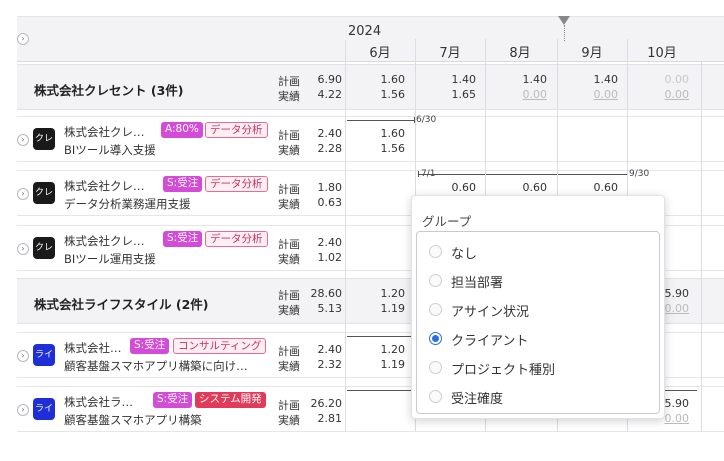 The height and width of the screenshot is (461, 724). What do you see at coordinates (110, 259) in the screenshot?
I see `task-name: BIツール運用支援` at bounding box center [110, 259].